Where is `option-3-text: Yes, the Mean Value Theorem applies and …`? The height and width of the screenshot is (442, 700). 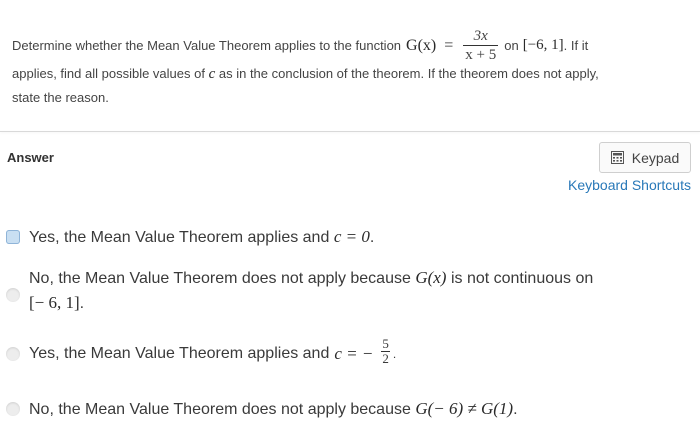 option-3-text: Yes, the Mean Value Theorem applies and … is located at coordinates (213, 352).